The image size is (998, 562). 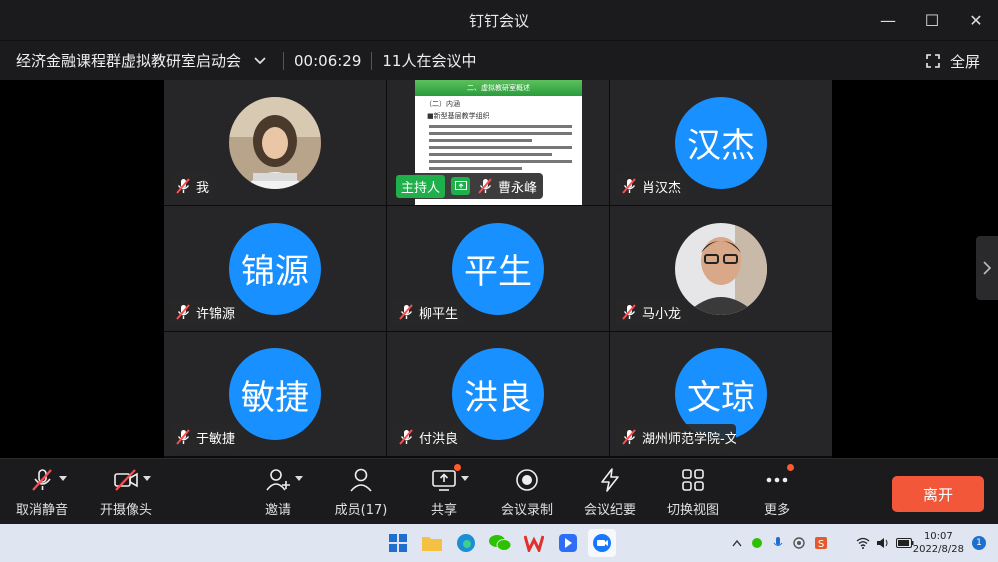 I want to click on record-button: 会议录制, so click(x=527, y=495).